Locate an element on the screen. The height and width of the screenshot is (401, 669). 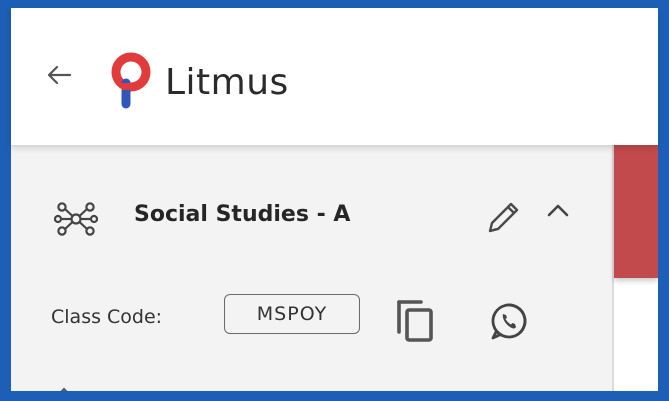
pencil-icon is located at coordinates (504, 217).